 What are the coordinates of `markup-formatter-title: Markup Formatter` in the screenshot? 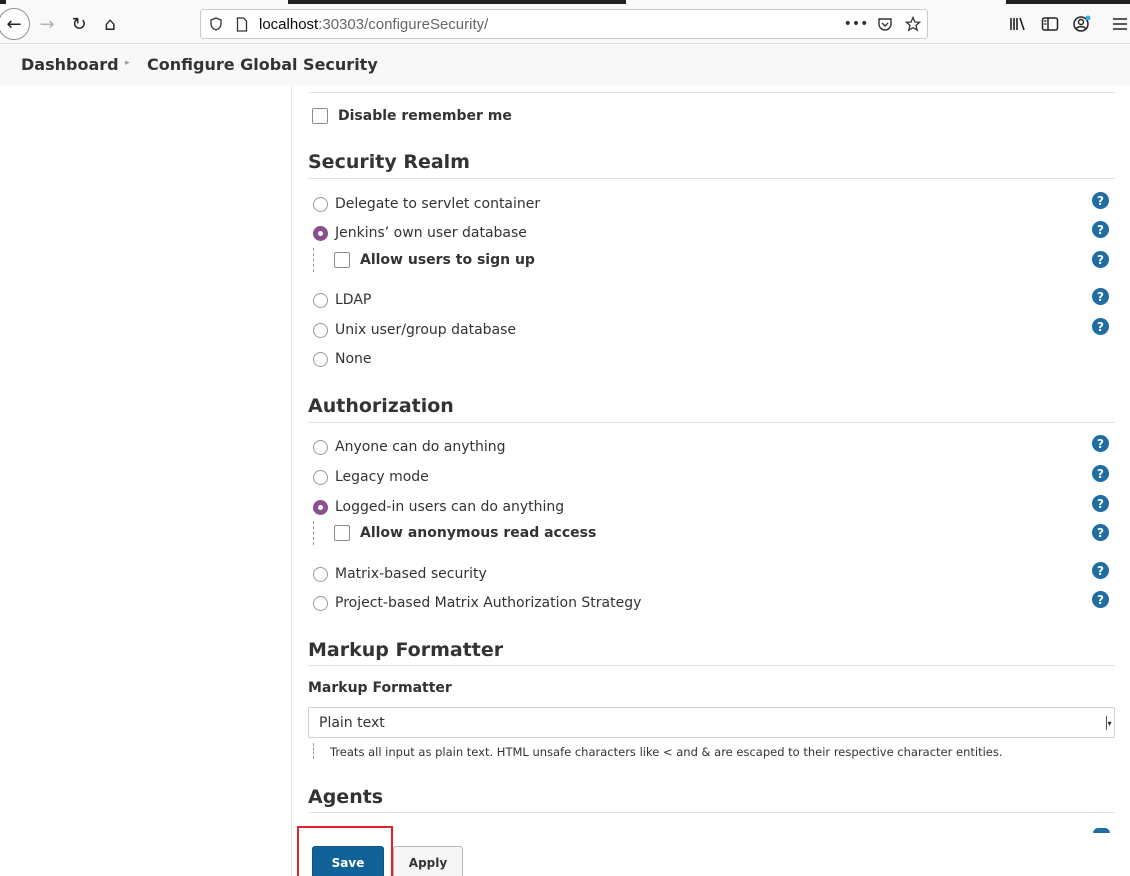 It's located at (406, 650).